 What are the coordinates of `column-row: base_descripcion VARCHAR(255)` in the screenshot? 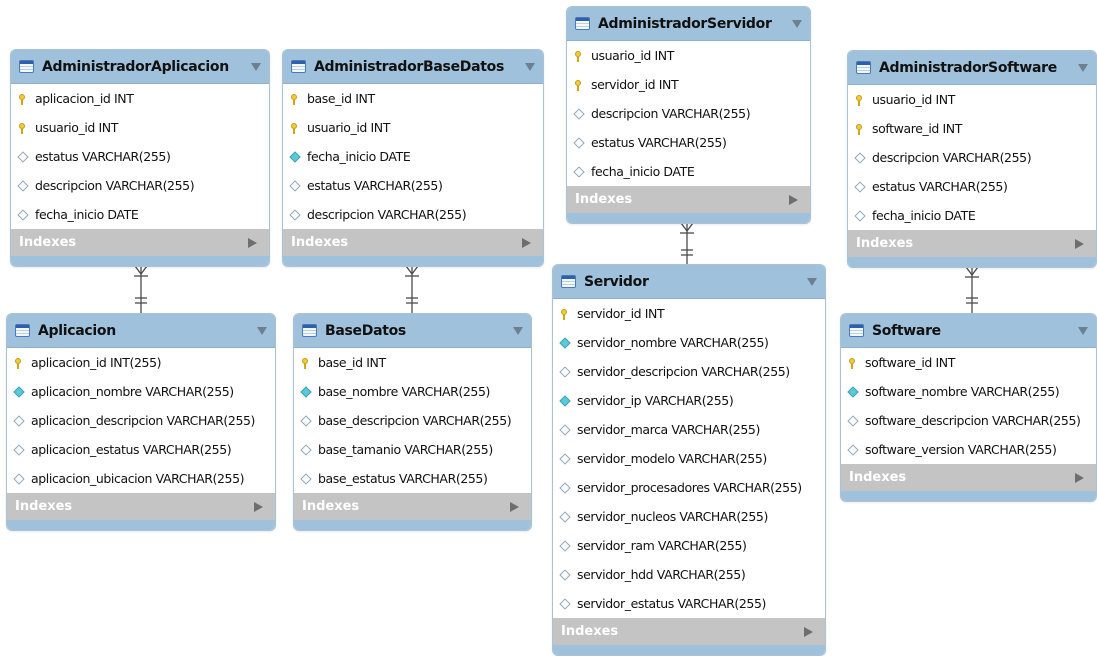 It's located at (412, 420).